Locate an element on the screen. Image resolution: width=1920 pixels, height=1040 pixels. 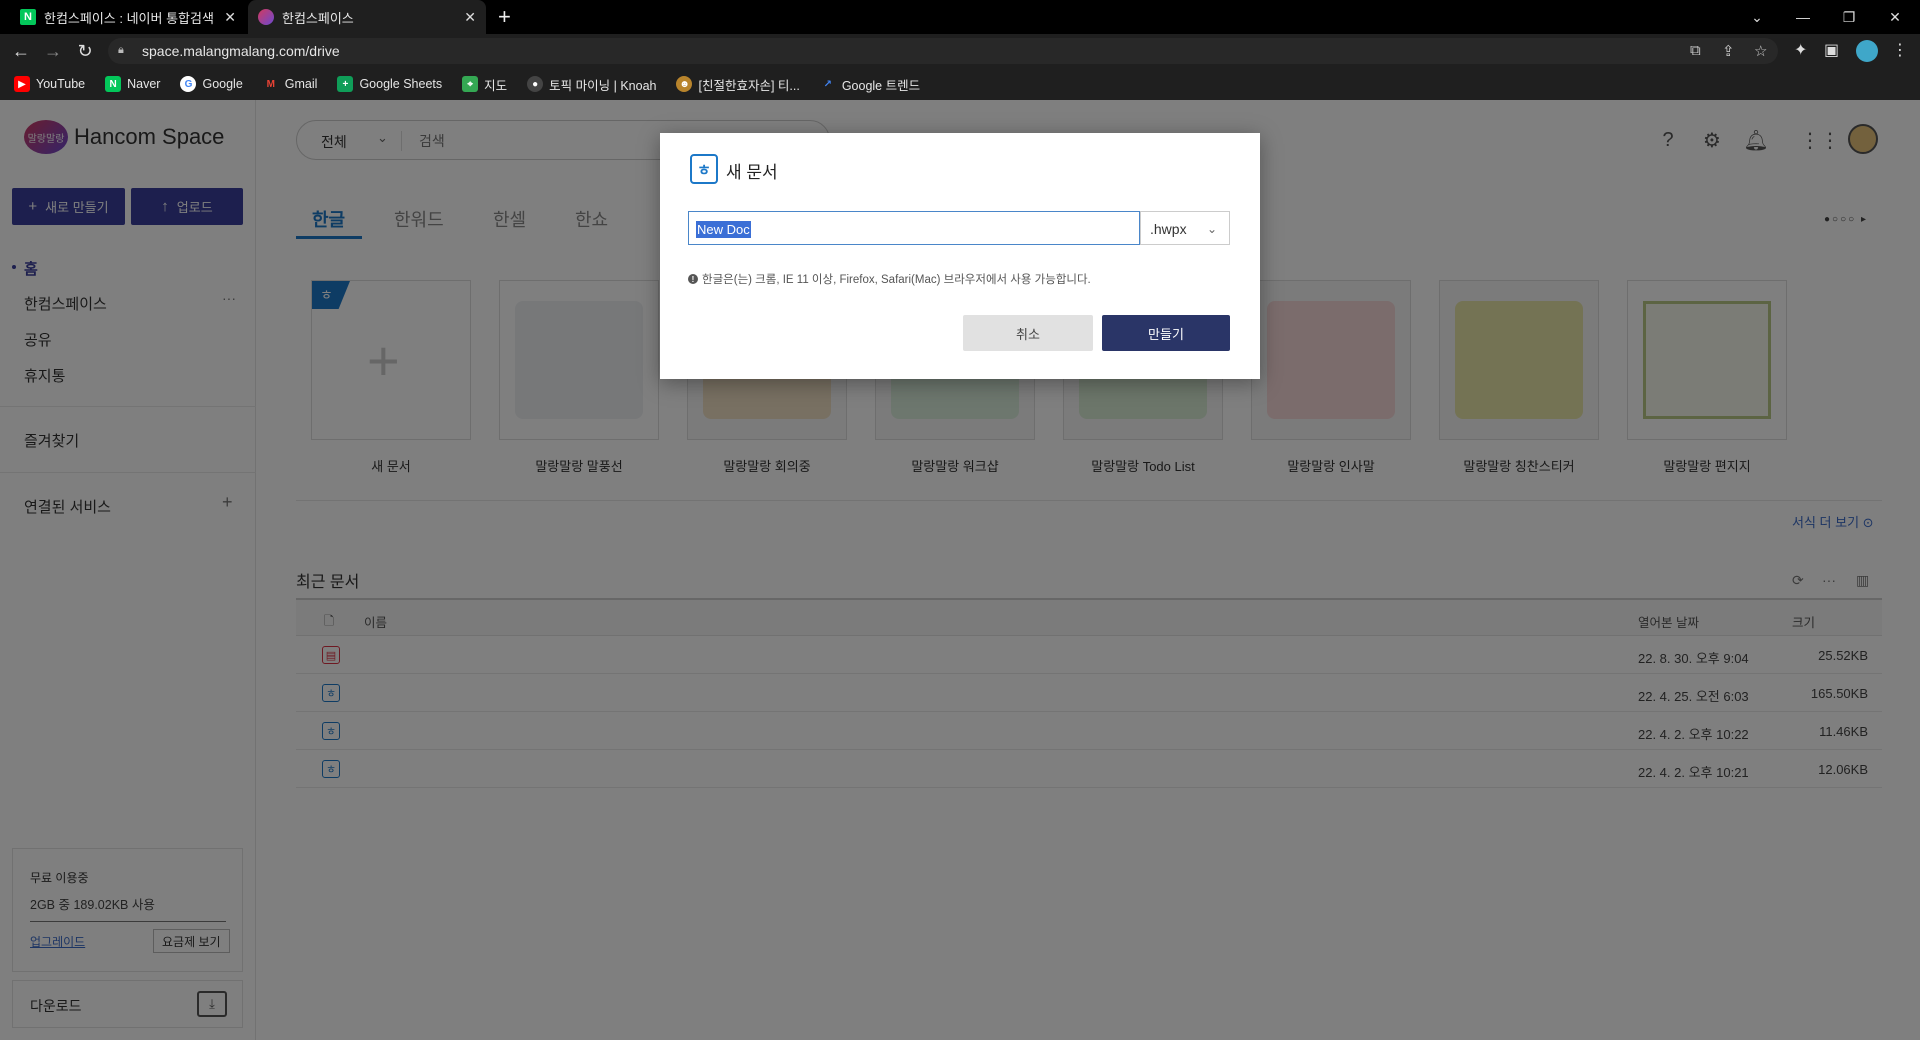
filename-input is located at coordinates (910, 229).